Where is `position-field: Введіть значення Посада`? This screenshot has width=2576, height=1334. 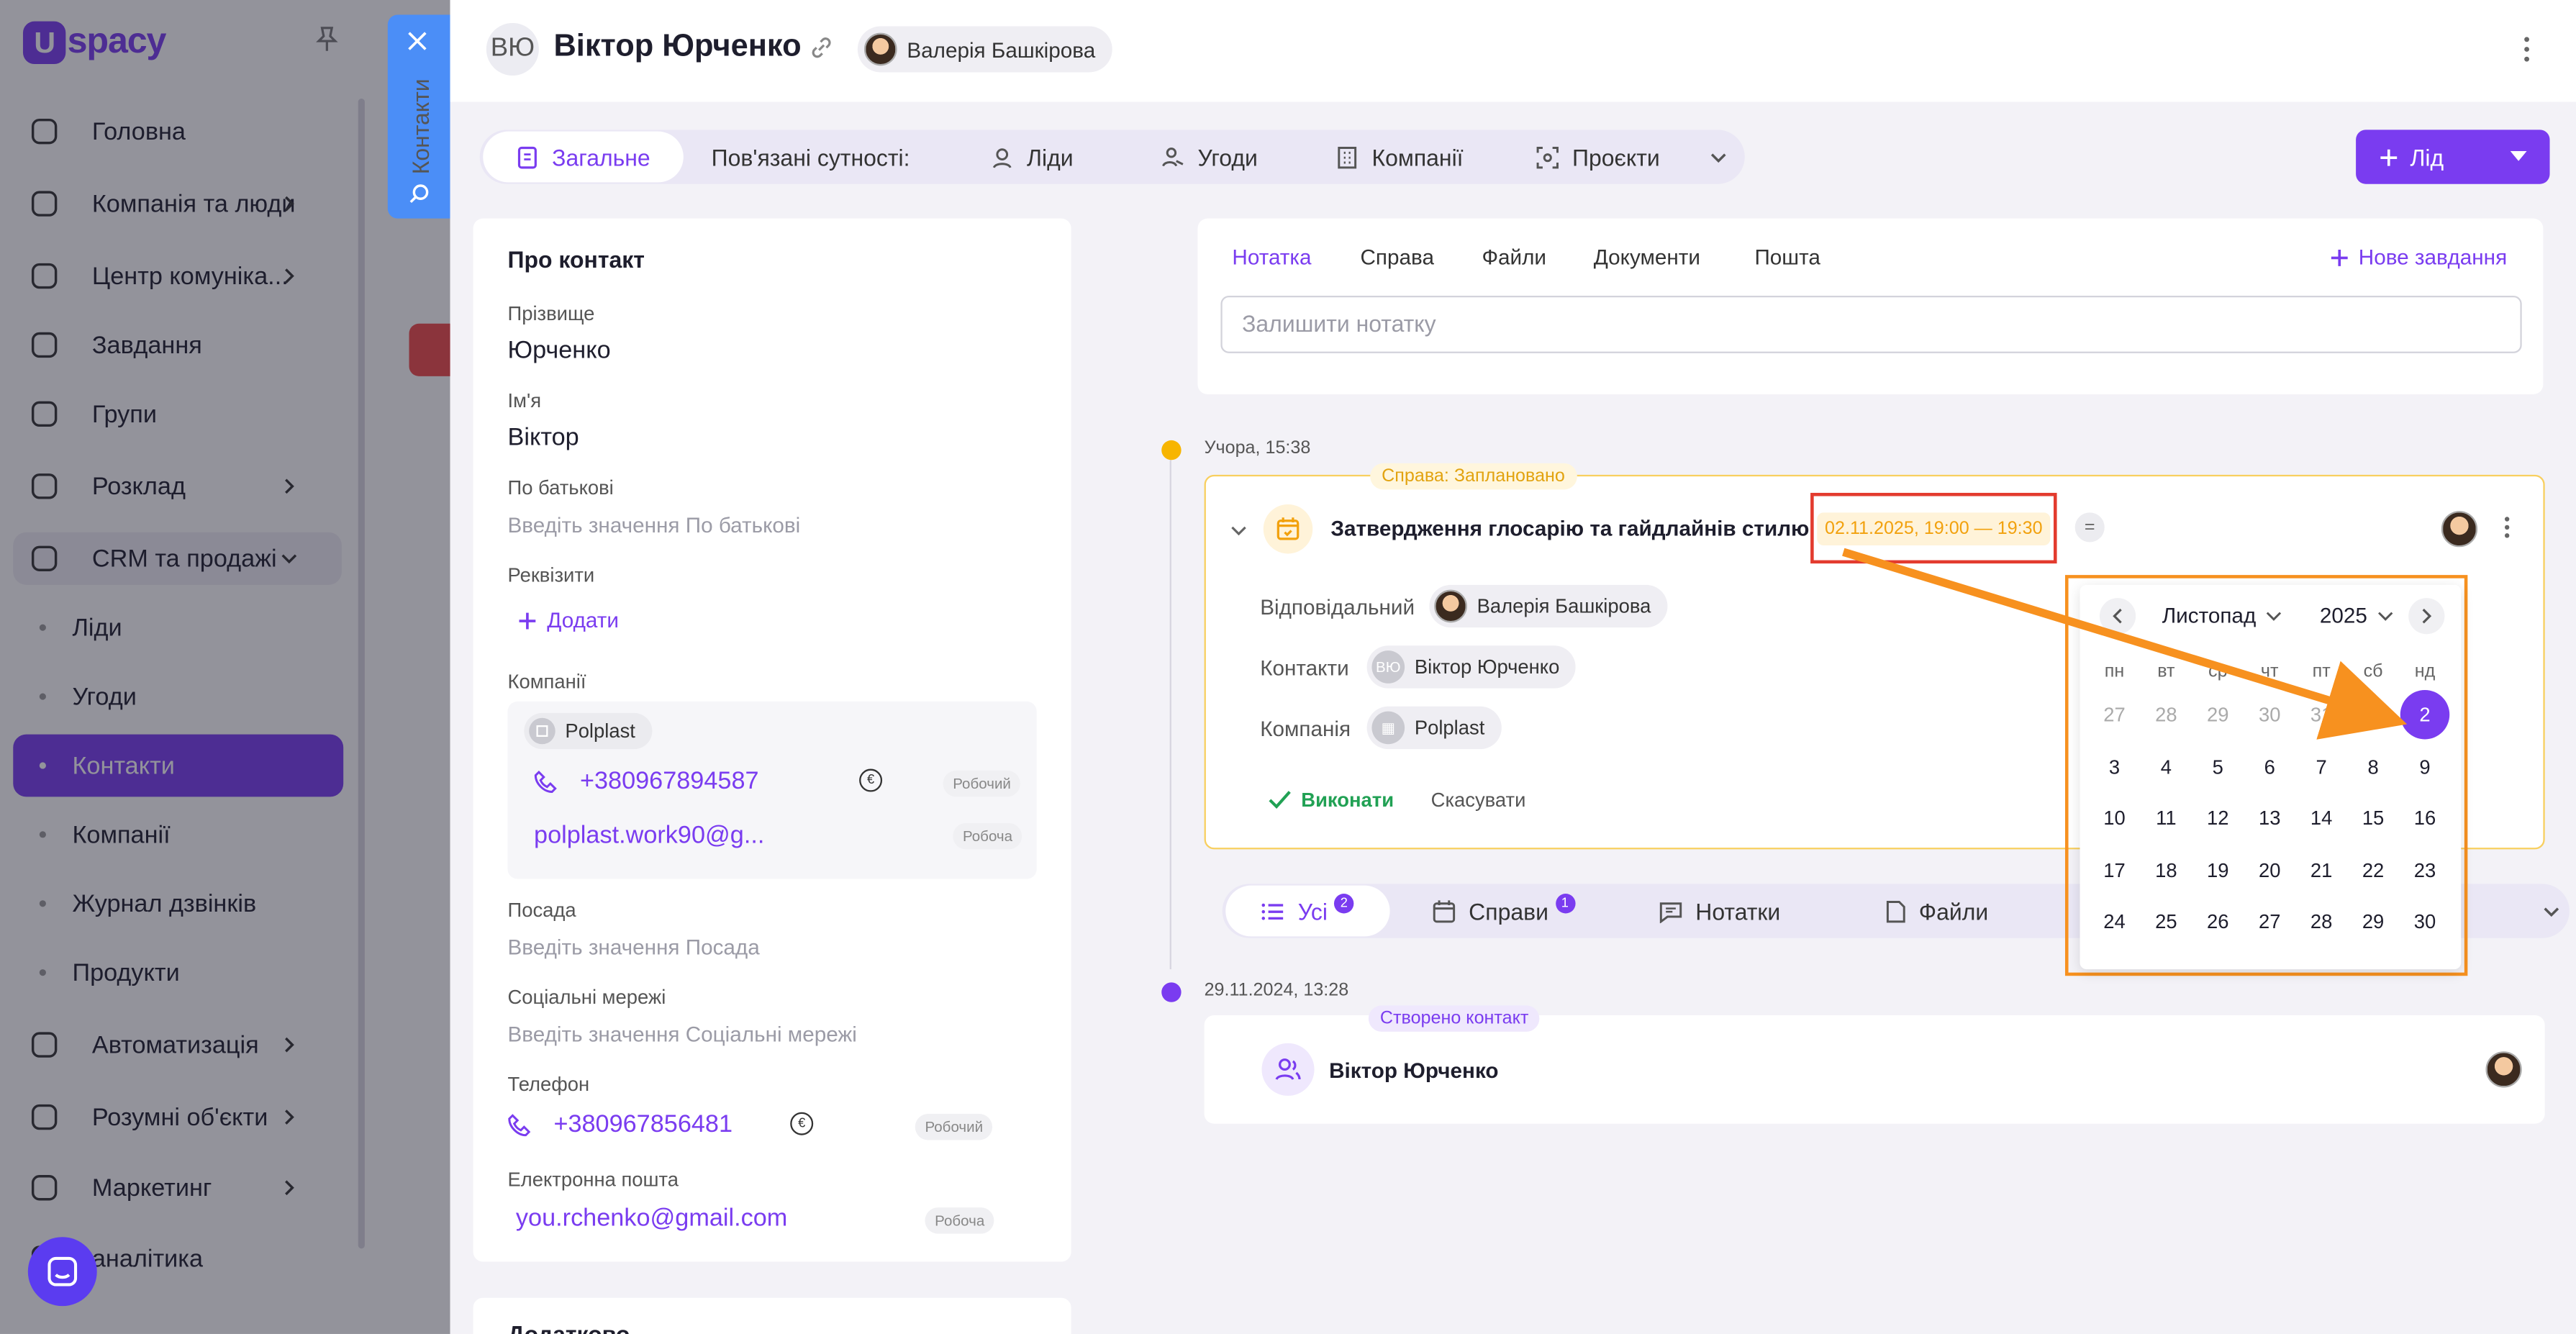 position-field: Введіть значення Посада is located at coordinates (634, 947).